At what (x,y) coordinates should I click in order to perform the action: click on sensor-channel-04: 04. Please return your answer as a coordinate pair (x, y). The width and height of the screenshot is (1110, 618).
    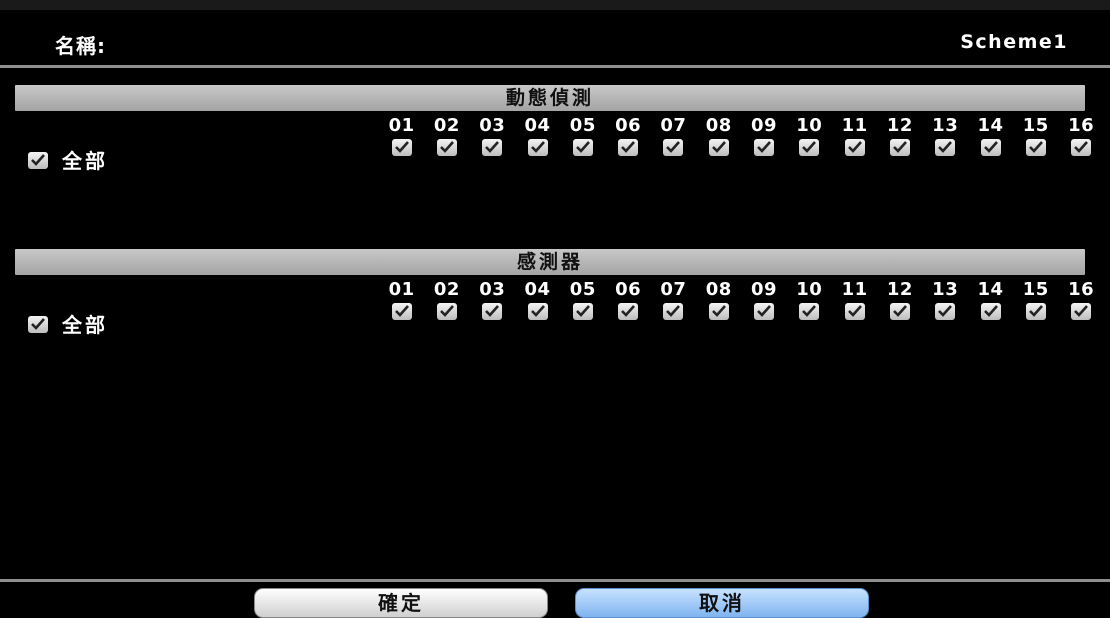
    Looking at the image, I should click on (537, 299).